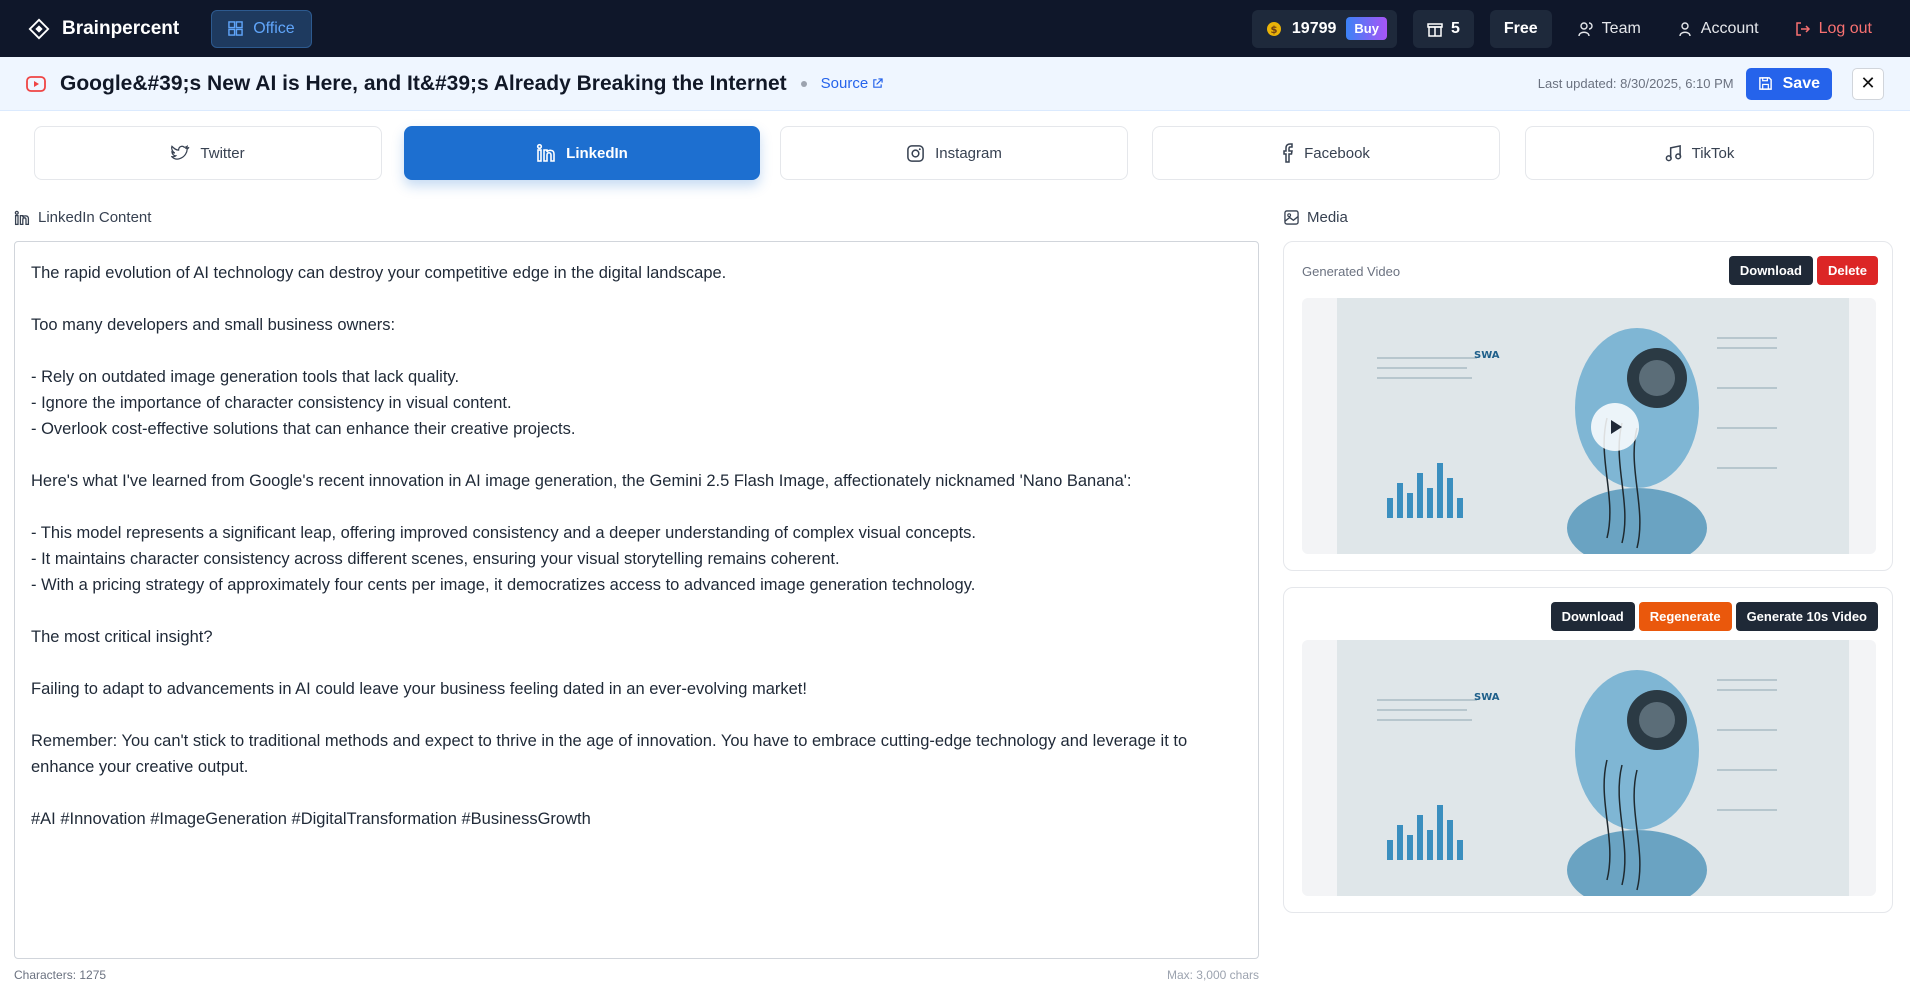  I want to click on coin-icon: $, so click(1273, 28).